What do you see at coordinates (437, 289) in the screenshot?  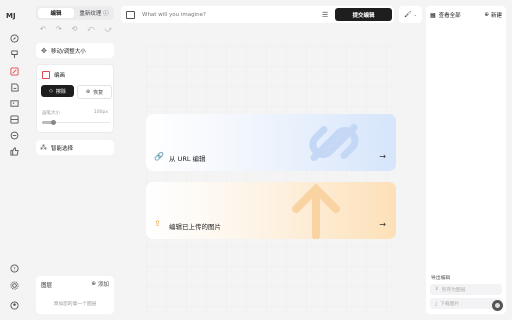 I see `save-icon: ⊻` at bounding box center [437, 289].